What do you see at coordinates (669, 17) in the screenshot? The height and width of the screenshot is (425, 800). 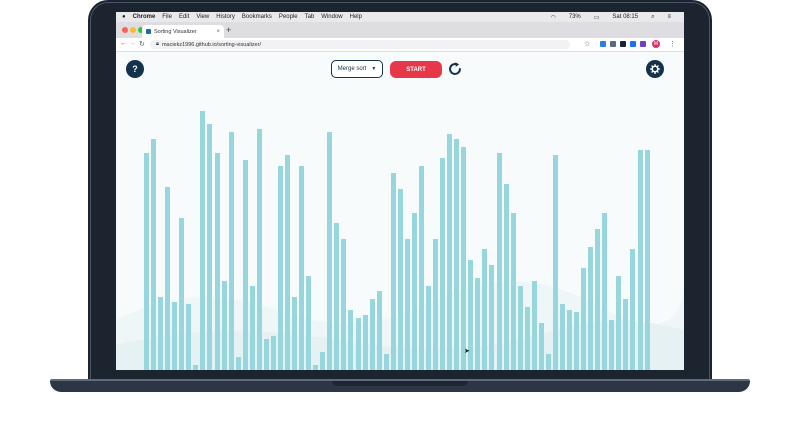 I see `control-center-icon: ≡` at bounding box center [669, 17].